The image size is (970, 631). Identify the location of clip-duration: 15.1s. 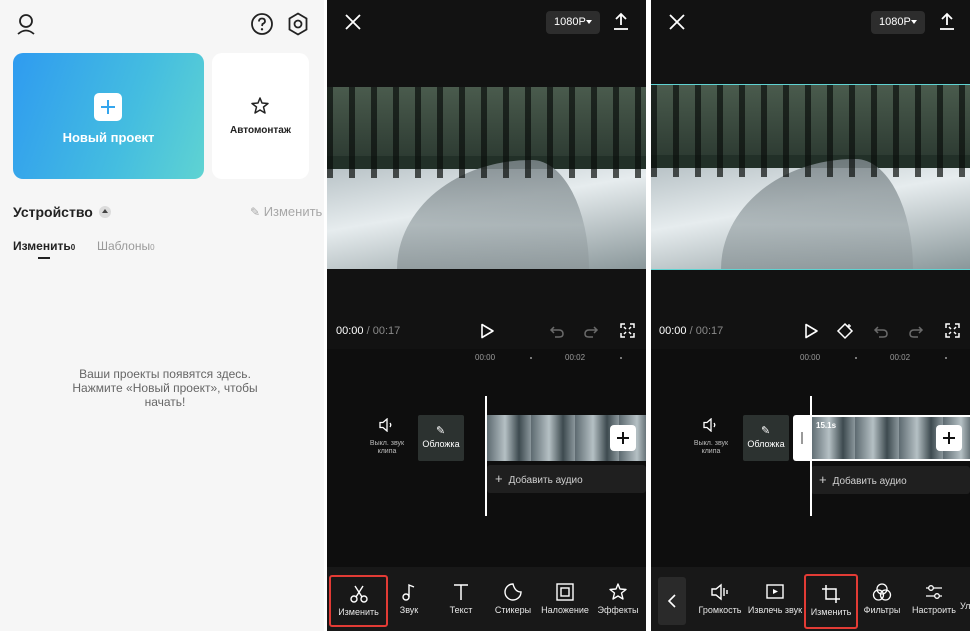
(826, 425).